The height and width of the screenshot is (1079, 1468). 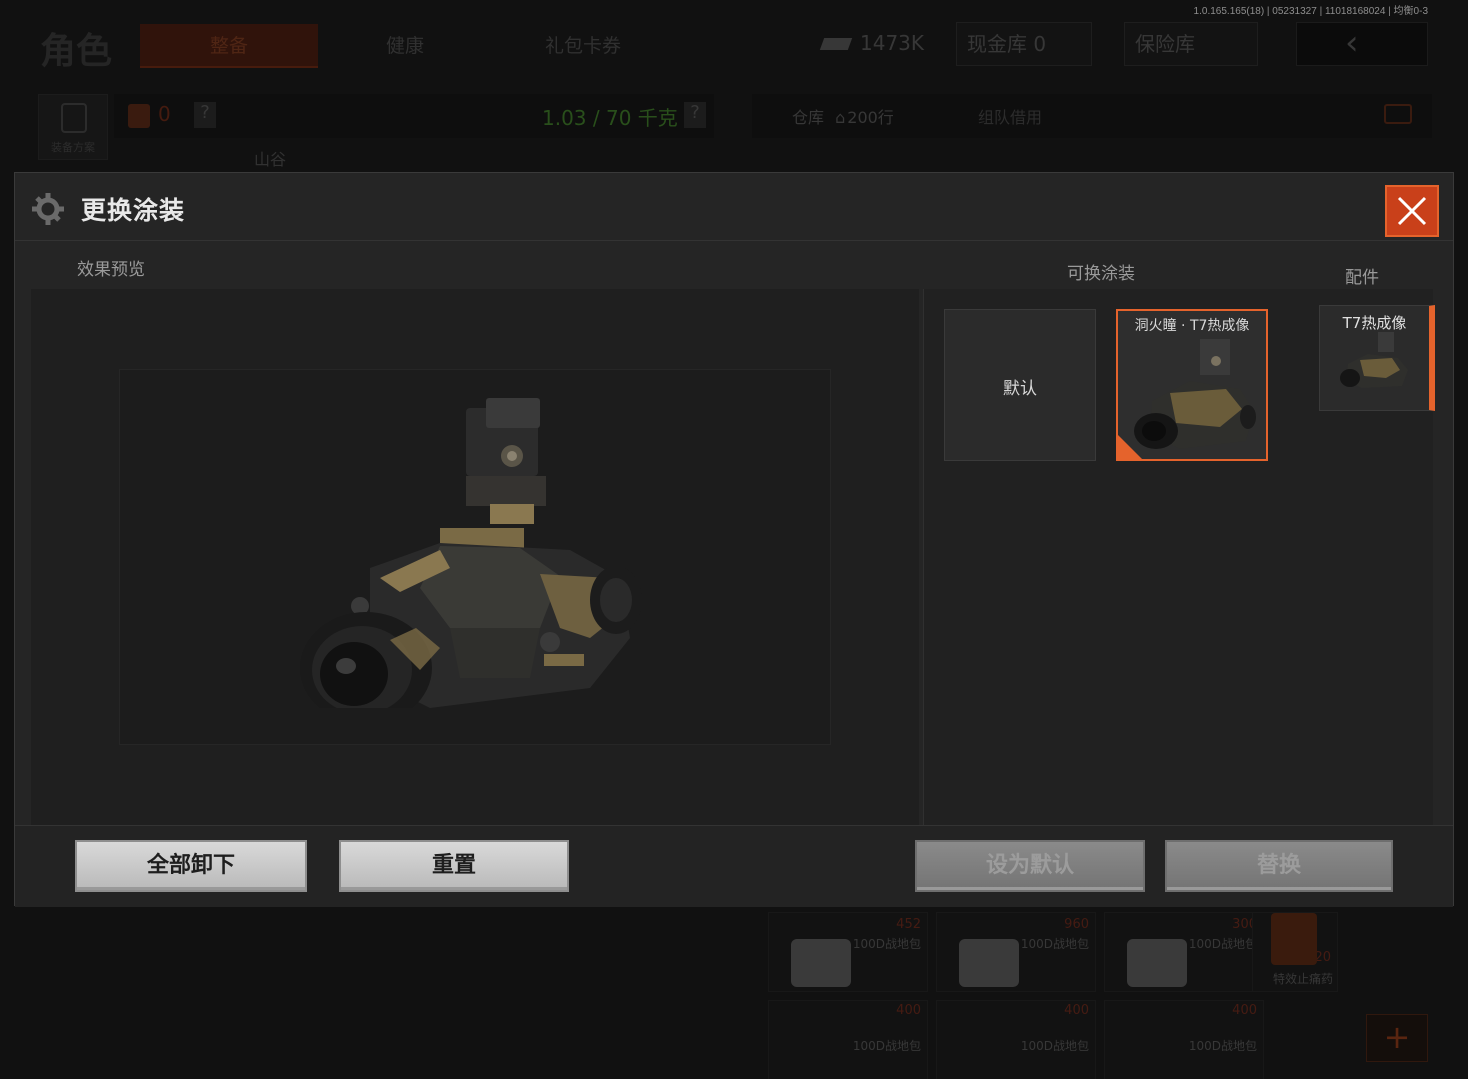 I want to click on safe-box-button: 保险库, so click(x=1191, y=44).